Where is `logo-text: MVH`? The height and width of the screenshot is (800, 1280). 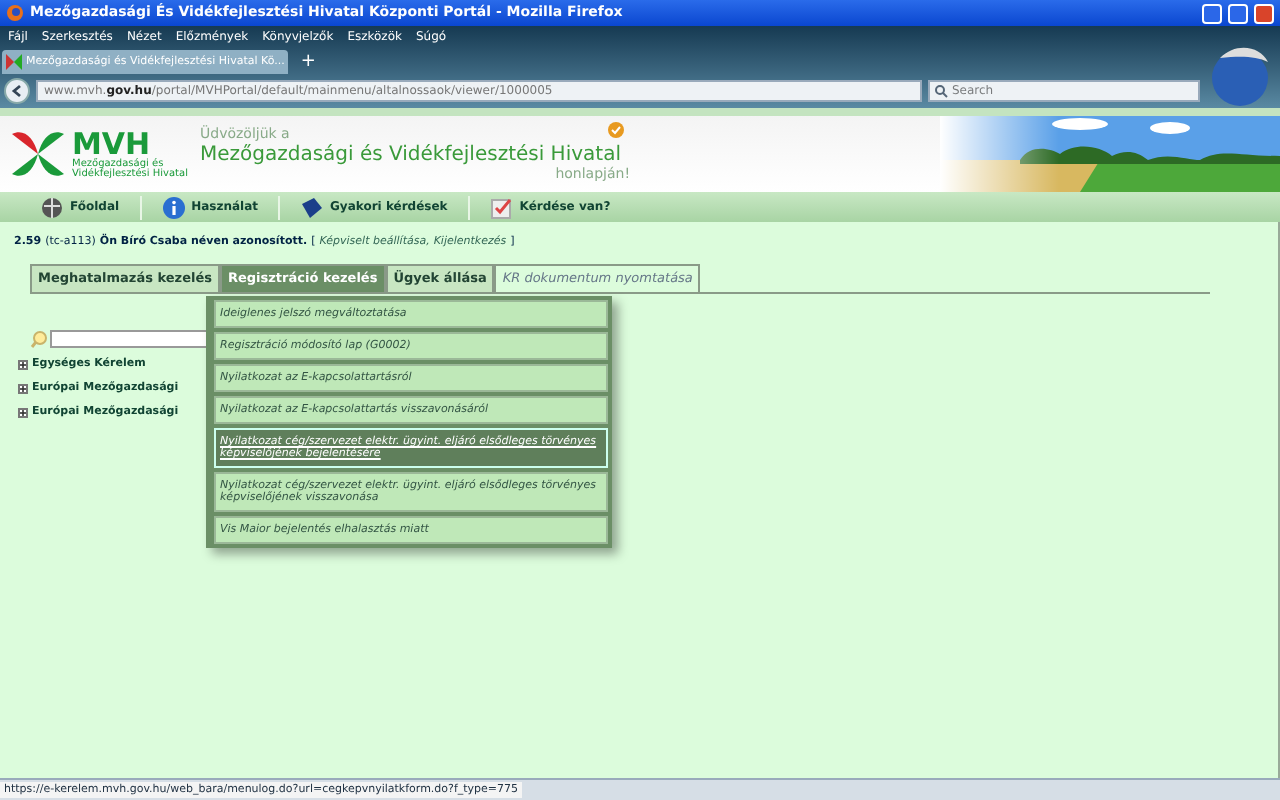 logo-text: MVH is located at coordinates (112, 144).